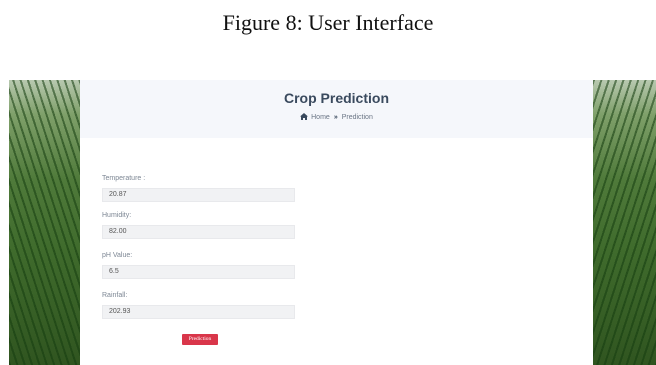 The width and height of the screenshot is (656, 365). Describe the element at coordinates (200, 339) in the screenshot. I see `prediction-button: Prediction` at that location.